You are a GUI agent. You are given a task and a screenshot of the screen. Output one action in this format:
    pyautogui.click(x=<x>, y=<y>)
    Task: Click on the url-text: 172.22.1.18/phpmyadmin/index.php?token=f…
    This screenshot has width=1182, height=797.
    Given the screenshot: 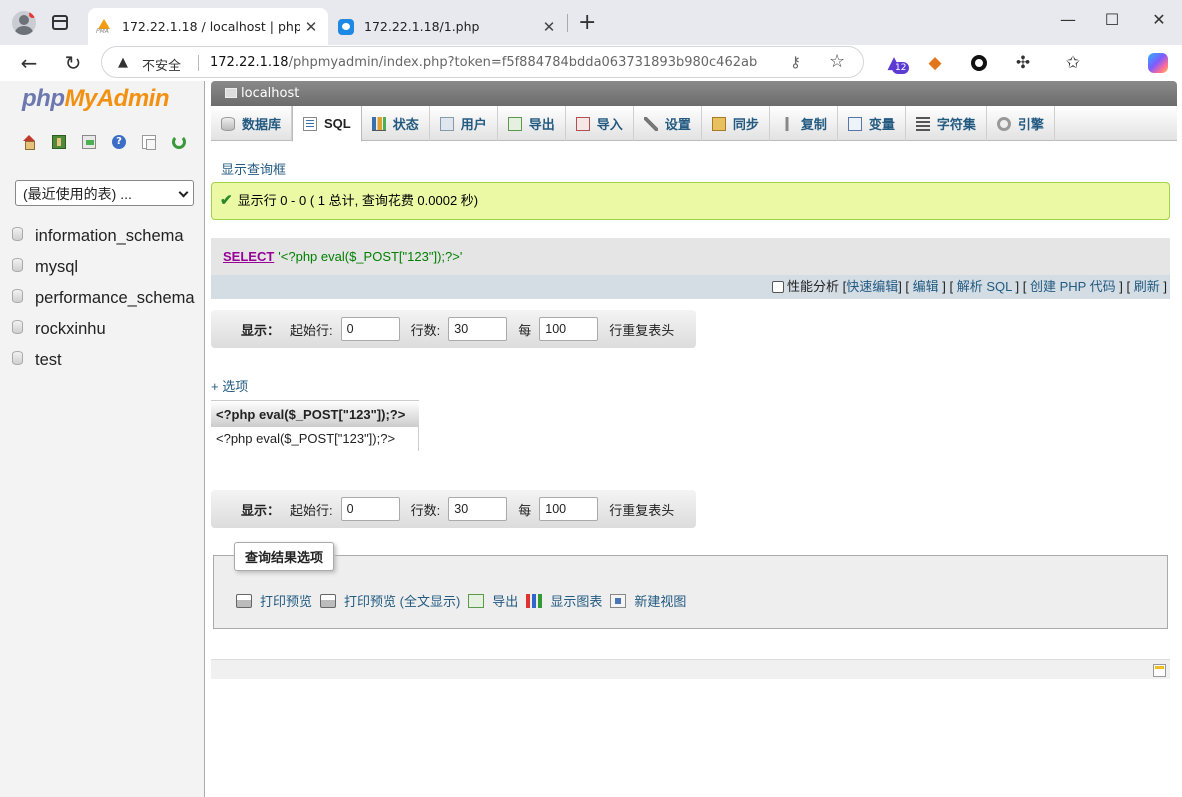 What is the action you would take?
    pyautogui.click(x=483, y=62)
    